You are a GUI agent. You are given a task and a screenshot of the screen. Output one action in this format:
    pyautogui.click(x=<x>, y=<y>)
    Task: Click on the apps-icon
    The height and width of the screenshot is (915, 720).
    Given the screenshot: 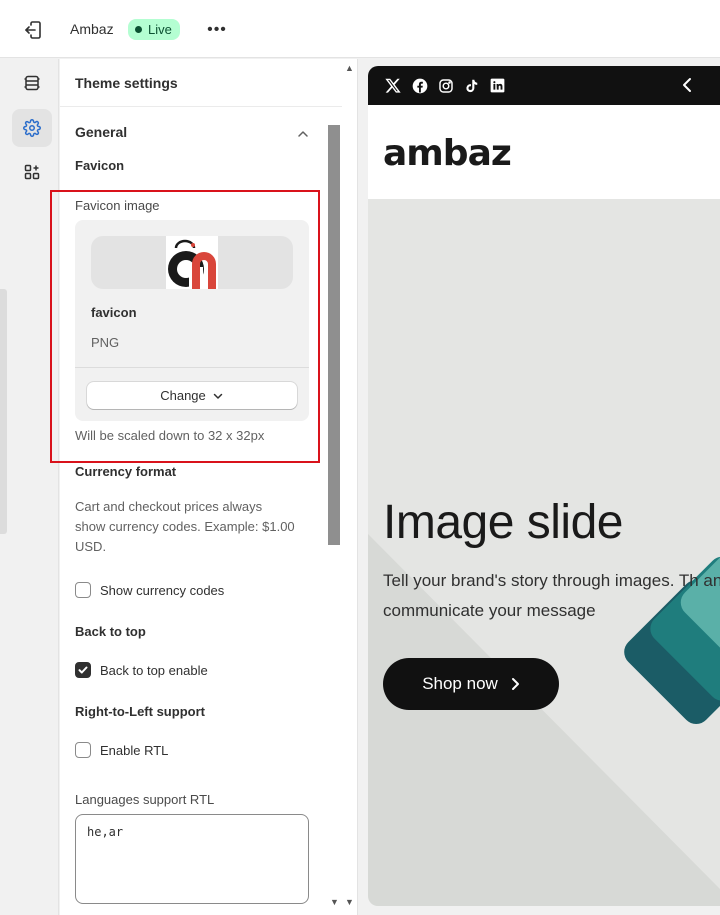 What is the action you would take?
    pyautogui.click(x=32, y=172)
    